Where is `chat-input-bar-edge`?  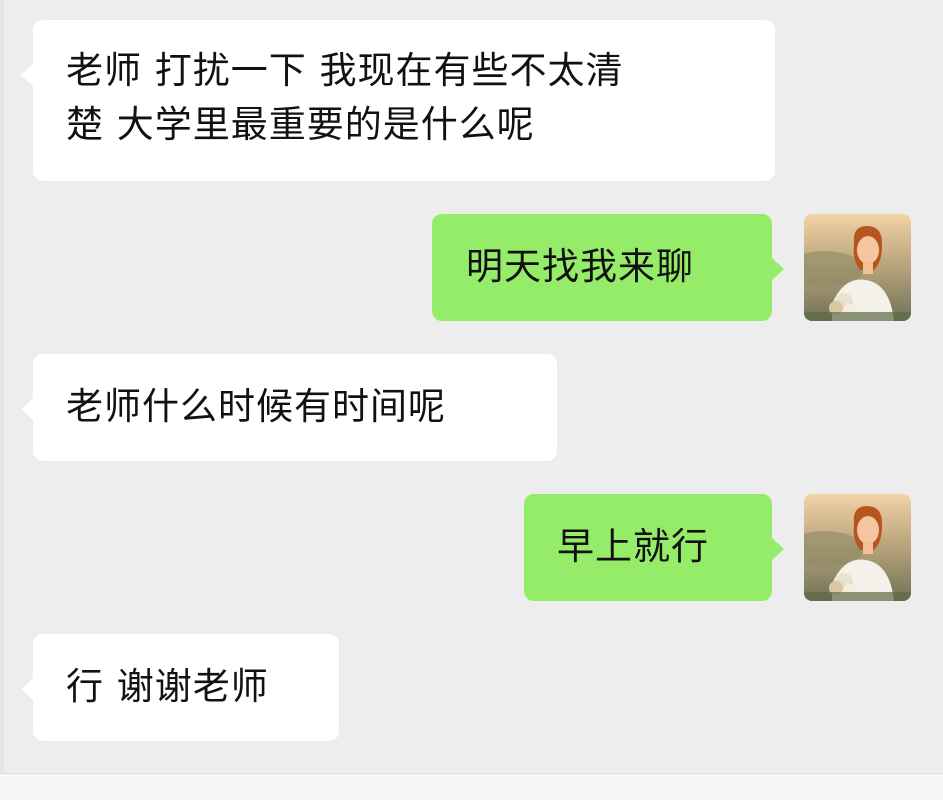 chat-input-bar-edge is located at coordinates (471, 786).